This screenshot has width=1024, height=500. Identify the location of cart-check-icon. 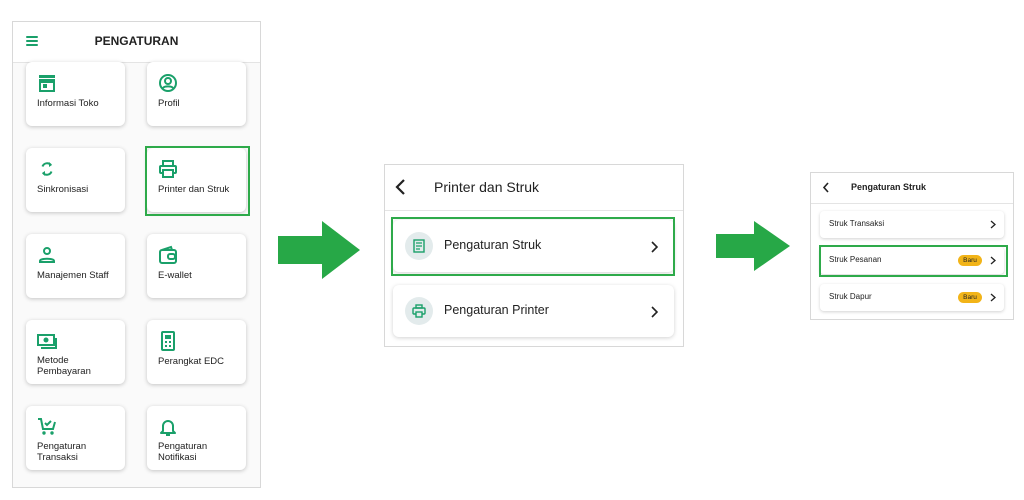
(47, 426).